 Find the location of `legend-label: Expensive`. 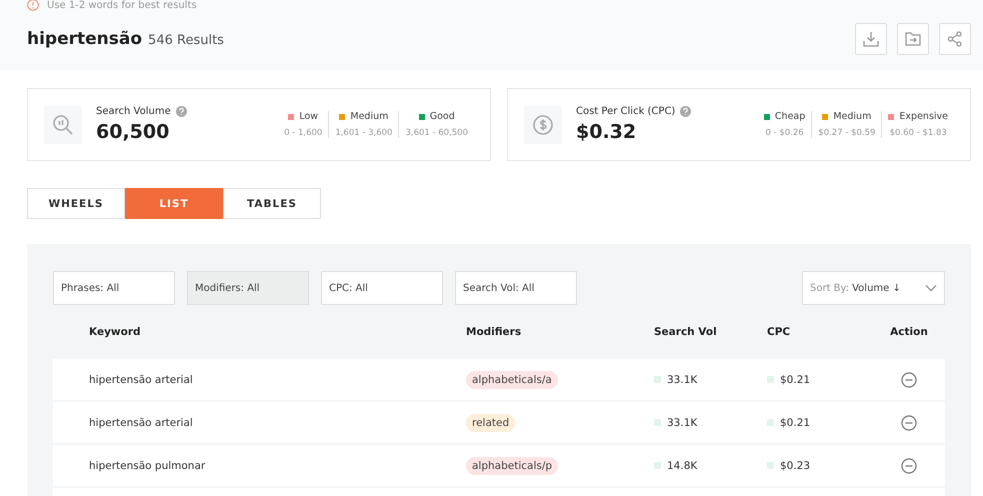

legend-label: Expensive is located at coordinates (923, 116).